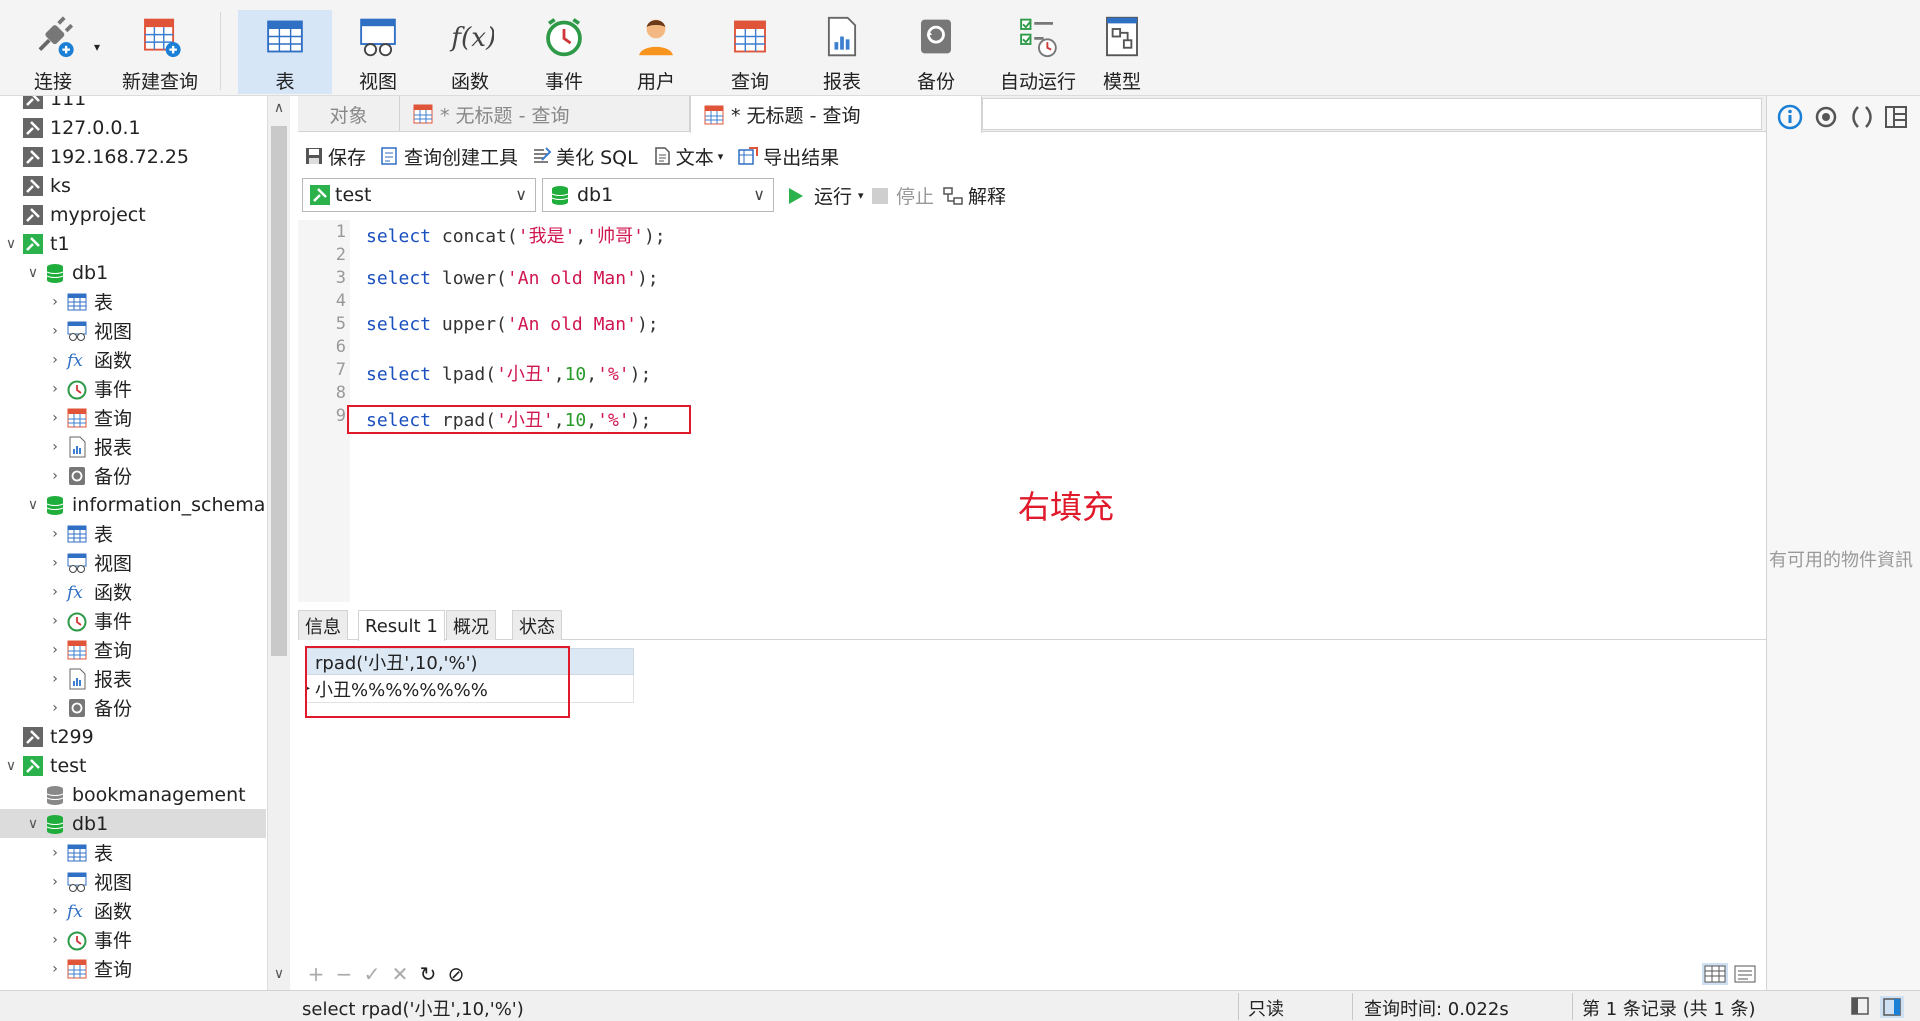 The image size is (1920, 1021). Describe the element at coordinates (133, 243) in the screenshot. I see `tree-item: ∨ t1` at that location.